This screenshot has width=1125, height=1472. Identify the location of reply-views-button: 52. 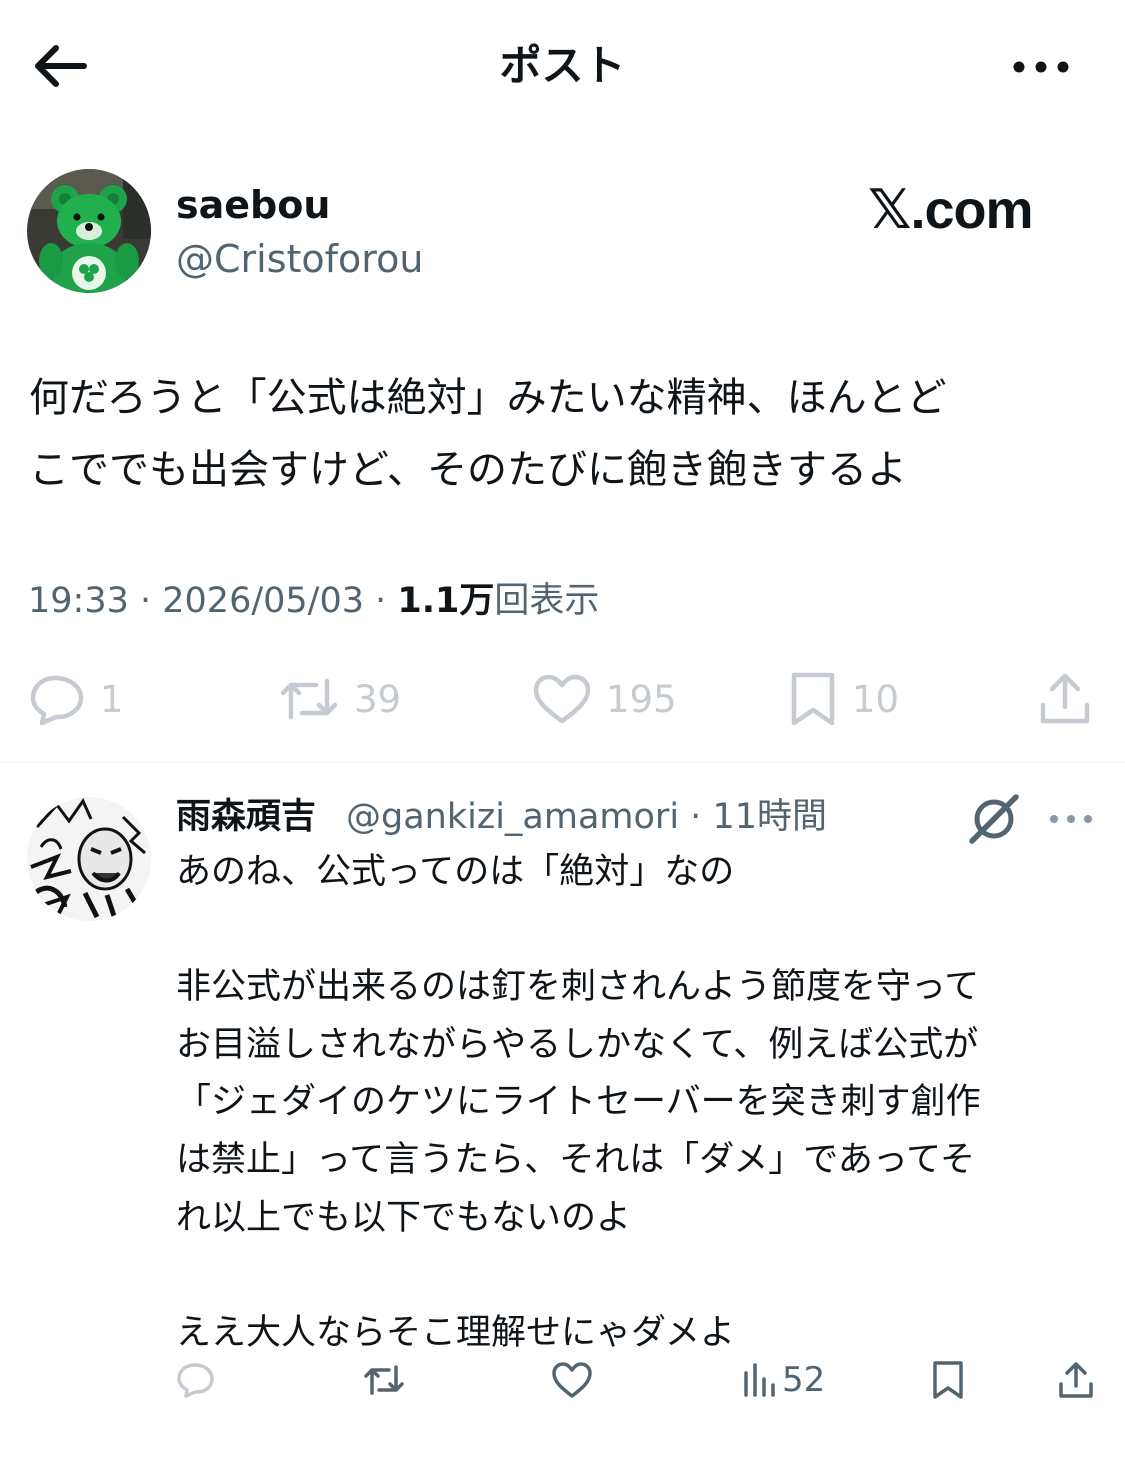
(783, 1380).